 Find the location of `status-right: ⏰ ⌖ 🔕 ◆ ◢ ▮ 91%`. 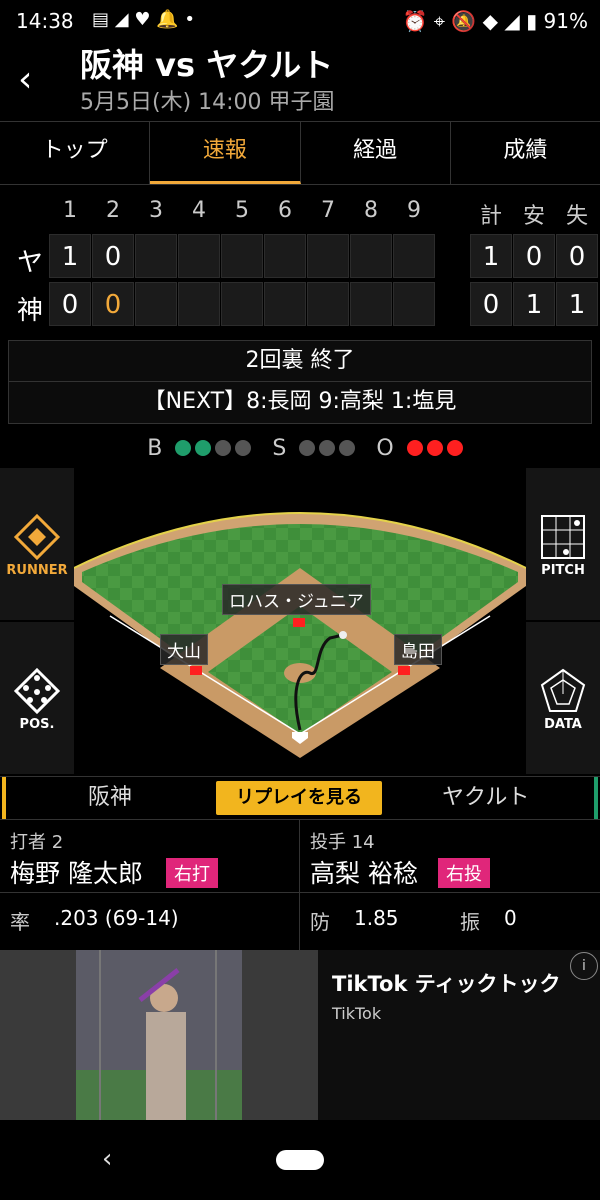

status-right: ⏰ ⌖ 🔕 ◆ ◢ ▮ 91% is located at coordinates (495, 21).